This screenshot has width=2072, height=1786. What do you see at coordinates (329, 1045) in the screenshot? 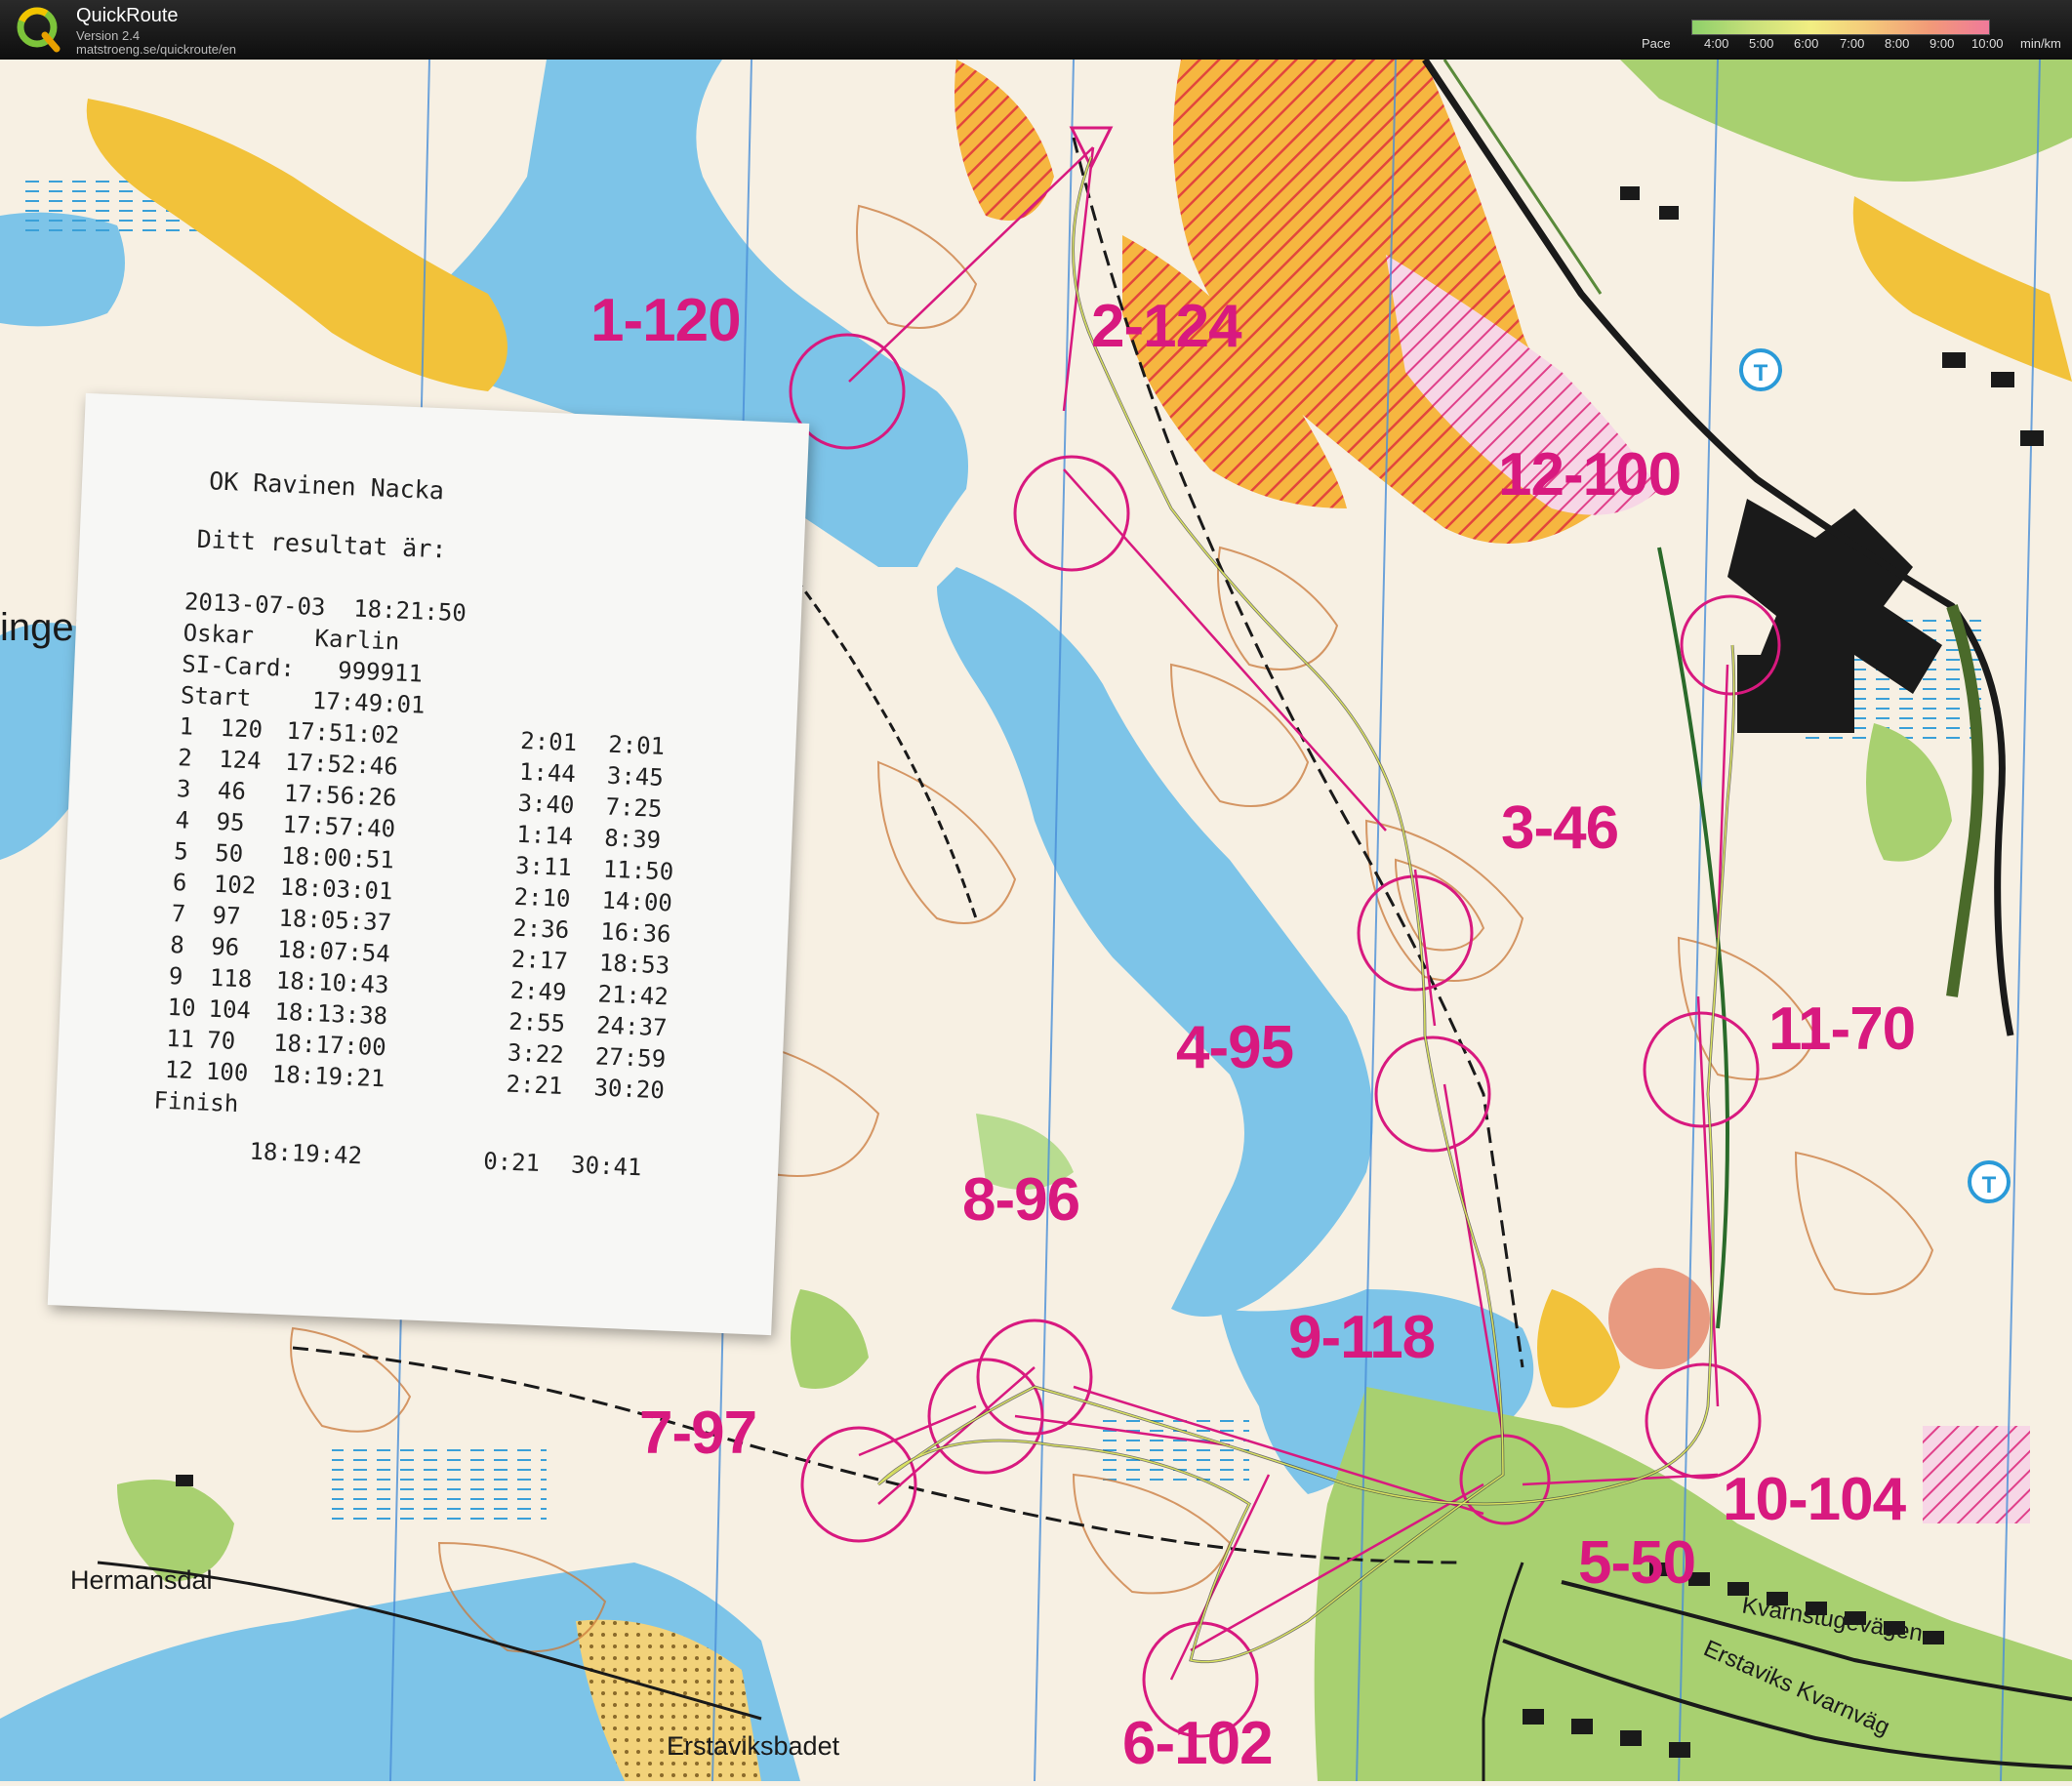
I see `receipt-split-time: 18:17:00` at bounding box center [329, 1045].